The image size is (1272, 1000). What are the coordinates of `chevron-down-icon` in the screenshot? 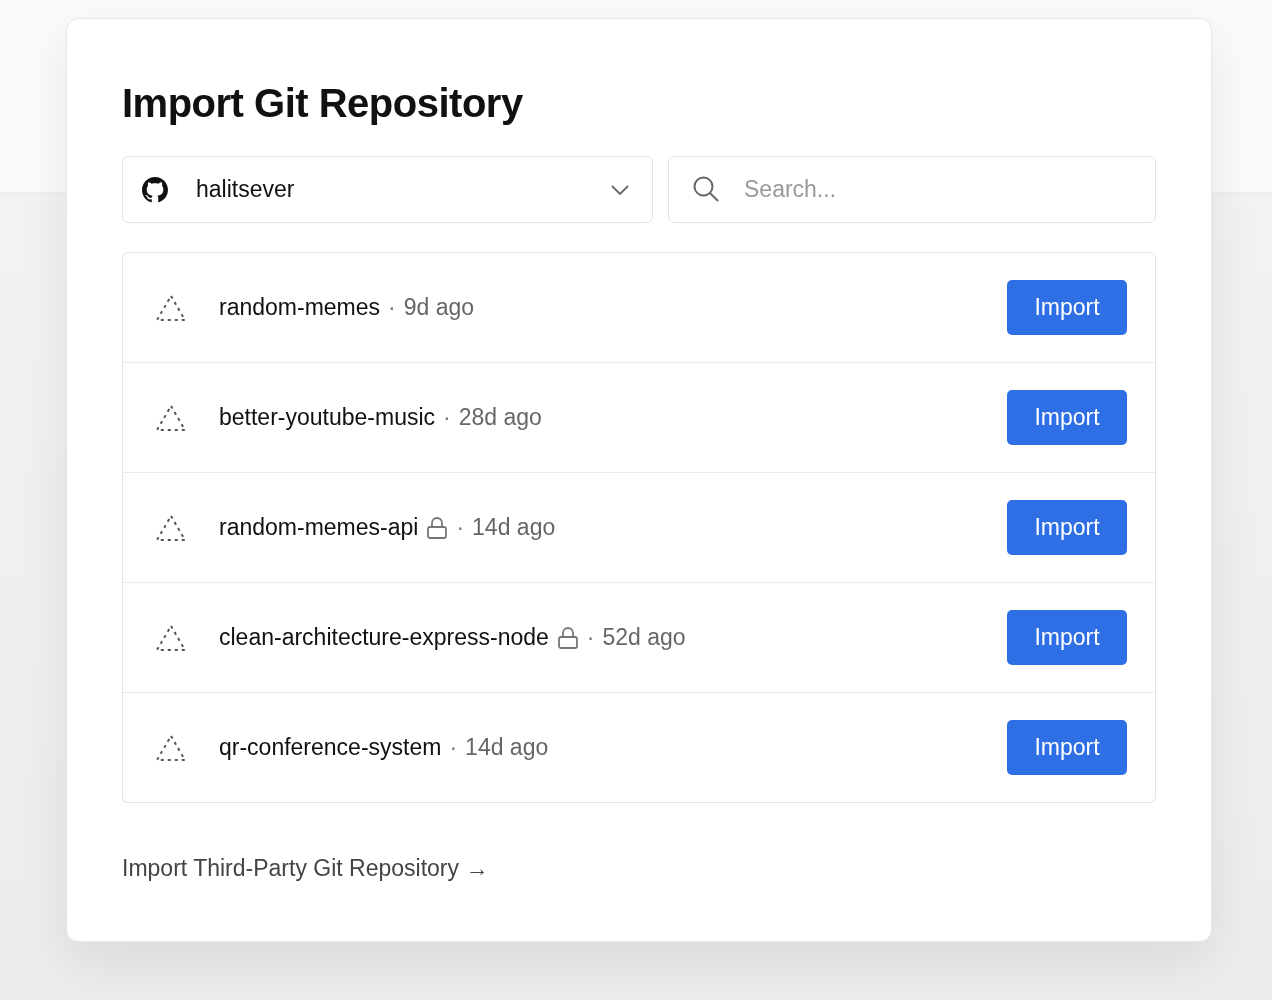 It's located at (620, 189).